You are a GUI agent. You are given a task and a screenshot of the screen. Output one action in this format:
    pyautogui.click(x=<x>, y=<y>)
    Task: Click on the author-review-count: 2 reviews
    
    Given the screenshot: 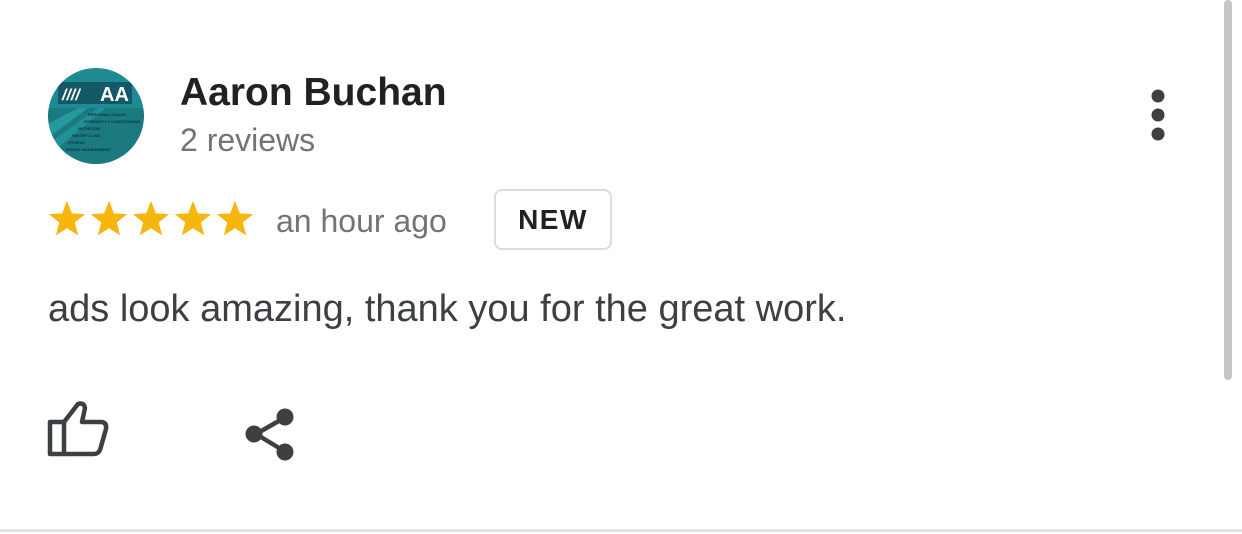 What is the action you would take?
    pyautogui.click(x=247, y=140)
    